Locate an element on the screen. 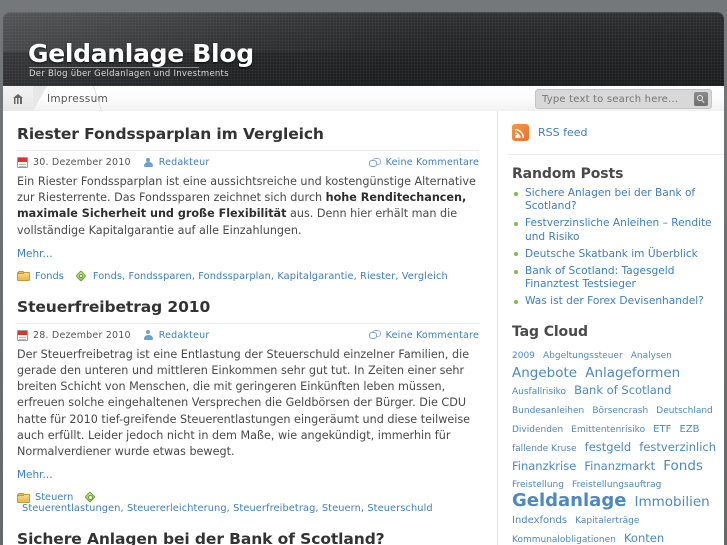  tag-cloud-item: Bank of Scotland is located at coordinates (622, 390).